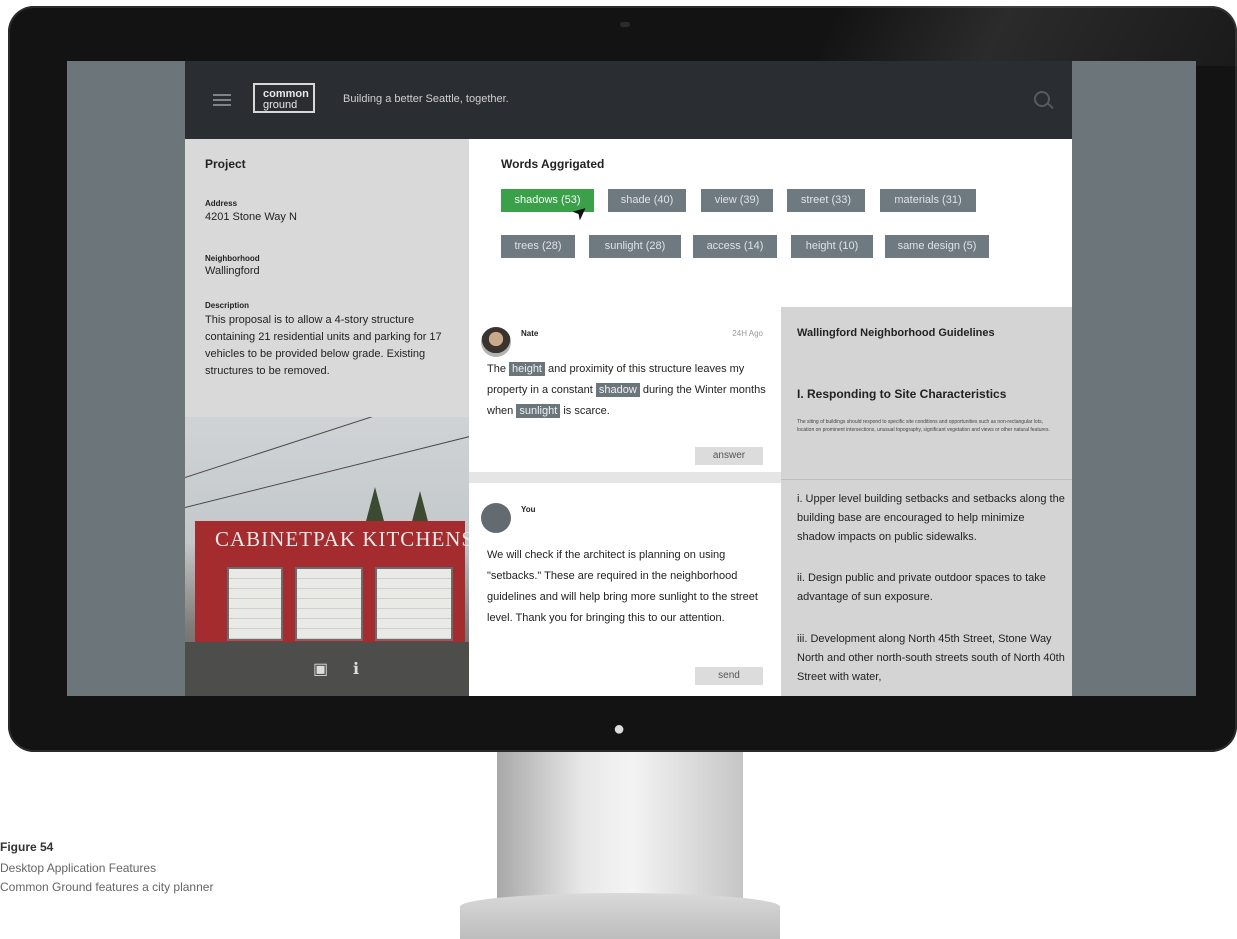 Image resolution: width=1237 pixels, height=939 pixels. What do you see at coordinates (78, 868) in the screenshot?
I see `caption-line: Desktop Application Features` at bounding box center [78, 868].